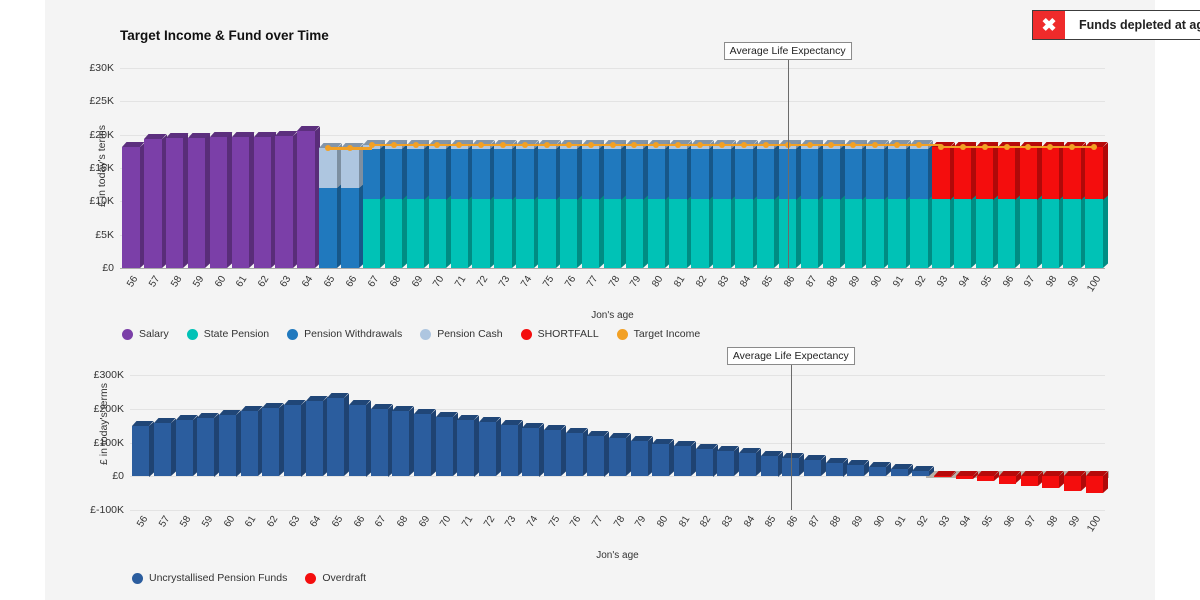  I want to click on legend-item: Target Income, so click(658, 334).